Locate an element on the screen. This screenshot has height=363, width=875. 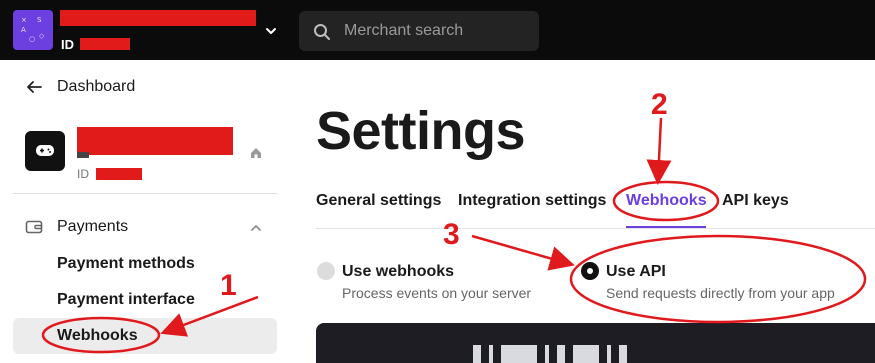
app-id-redacted is located at coordinates (119, 174).